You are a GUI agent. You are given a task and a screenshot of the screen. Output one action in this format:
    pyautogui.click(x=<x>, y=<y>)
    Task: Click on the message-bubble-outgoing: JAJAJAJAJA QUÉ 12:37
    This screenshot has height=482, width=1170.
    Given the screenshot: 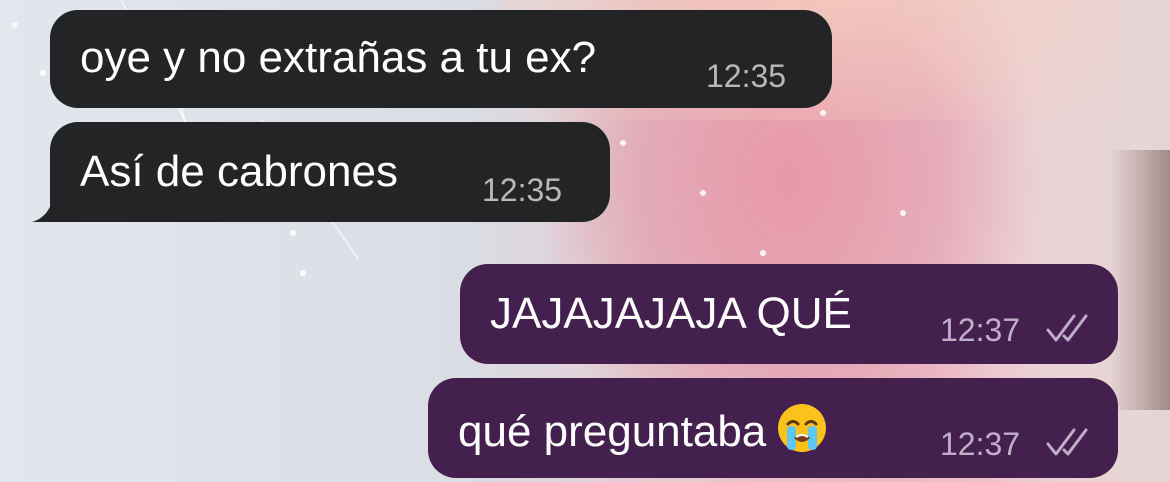 What is the action you would take?
    pyautogui.click(x=789, y=314)
    